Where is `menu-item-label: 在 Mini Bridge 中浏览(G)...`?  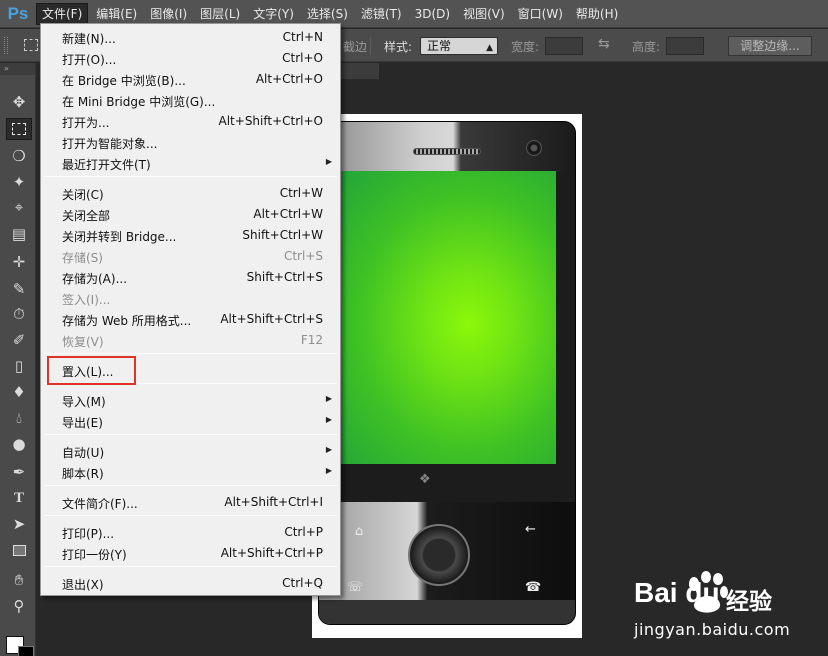 menu-item-label: 在 Mini Bridge 中浏览(G)... is located at coordinates (139, 102).